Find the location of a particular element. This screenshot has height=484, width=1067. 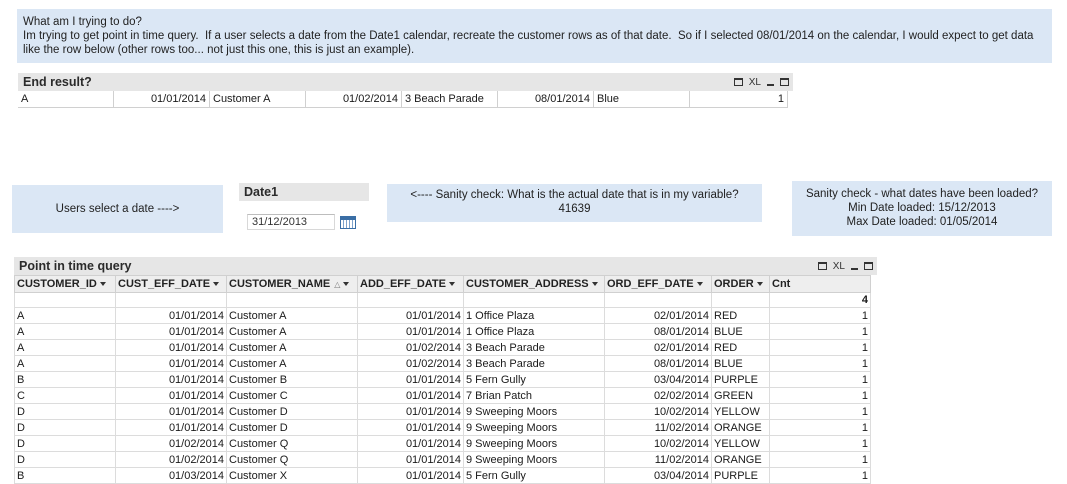

table-cell: 10/02/2014 is located at coordinates (658, 411).